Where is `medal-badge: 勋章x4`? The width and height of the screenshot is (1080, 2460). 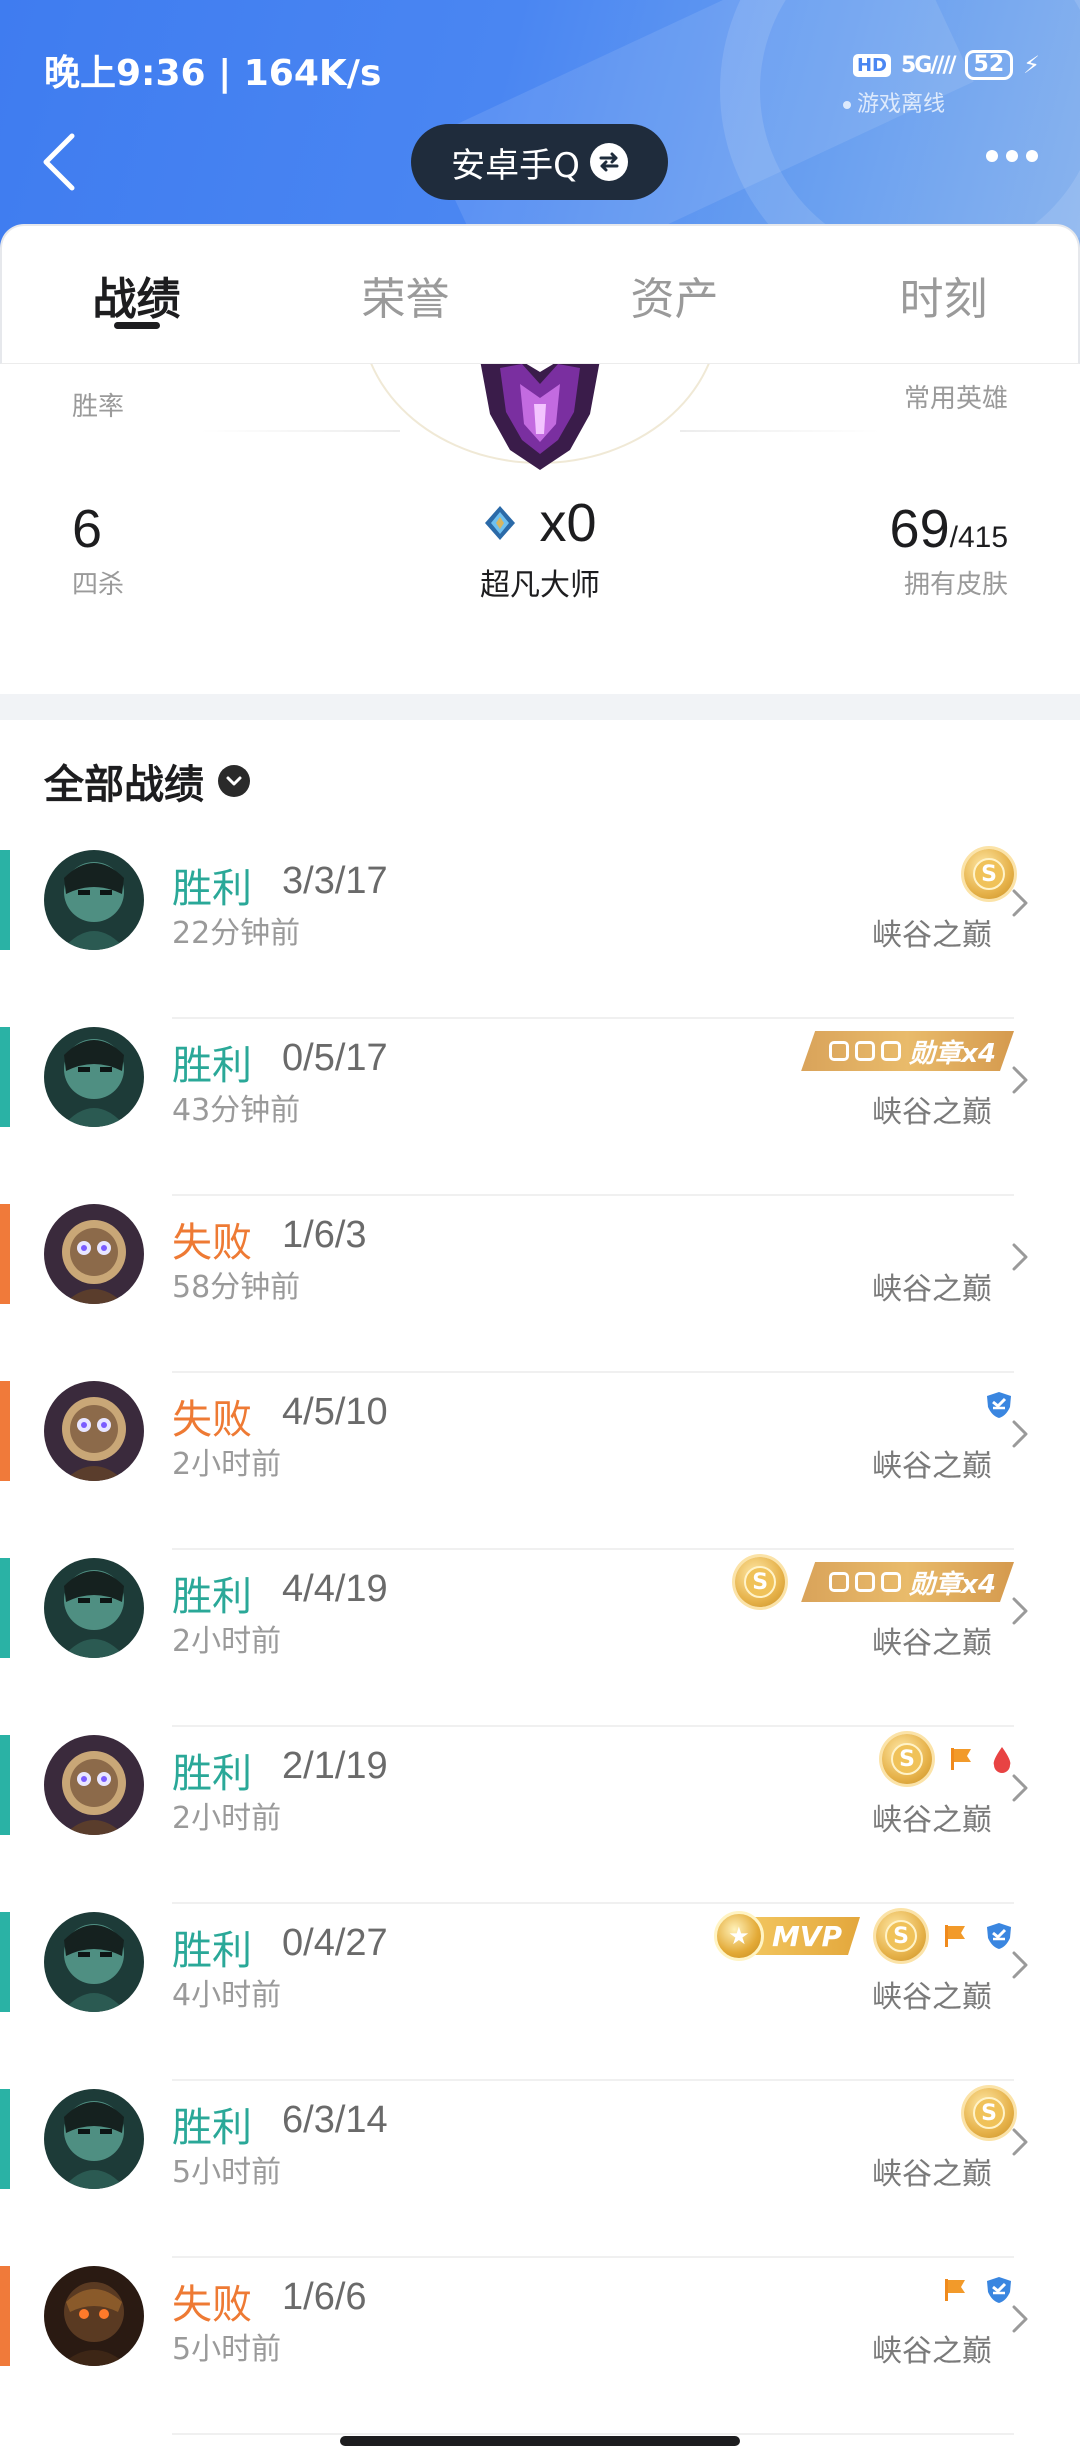
medal-badge: 勋章x4 is located at coordinates (907, 1582).